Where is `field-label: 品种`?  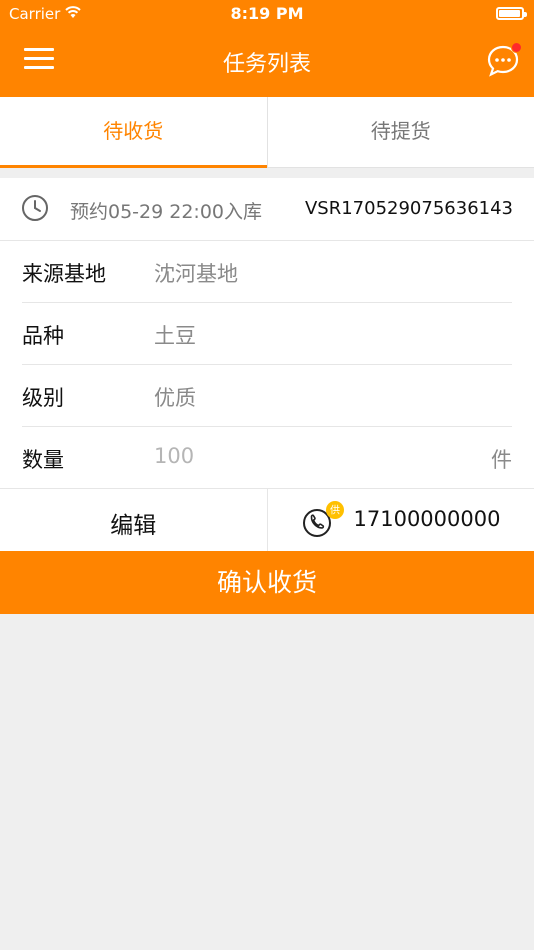
field-label: 品种 is located at coordinates (43, 336).